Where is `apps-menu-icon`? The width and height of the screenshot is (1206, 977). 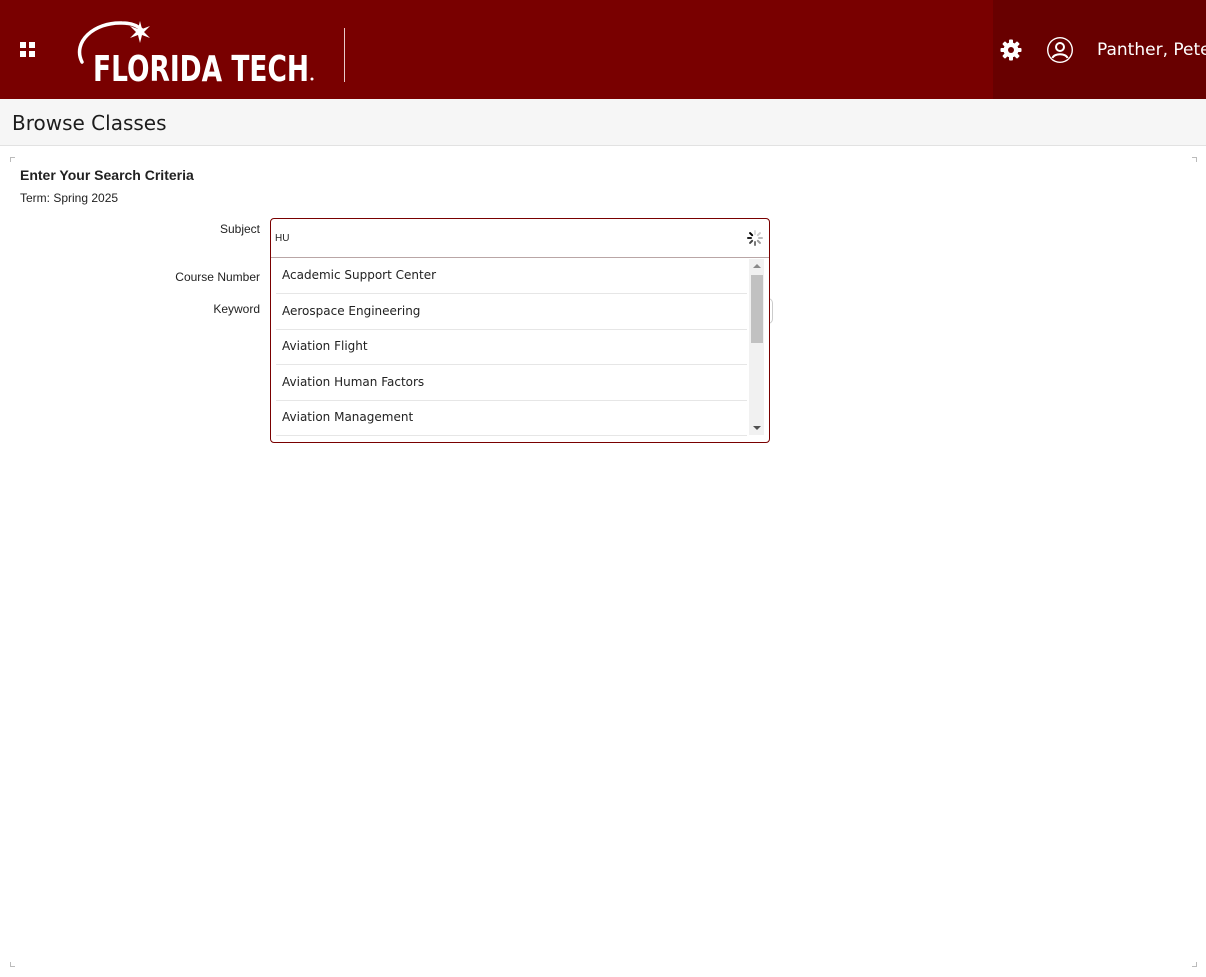 apps-menu-icon is located at coordinates (28, 50).